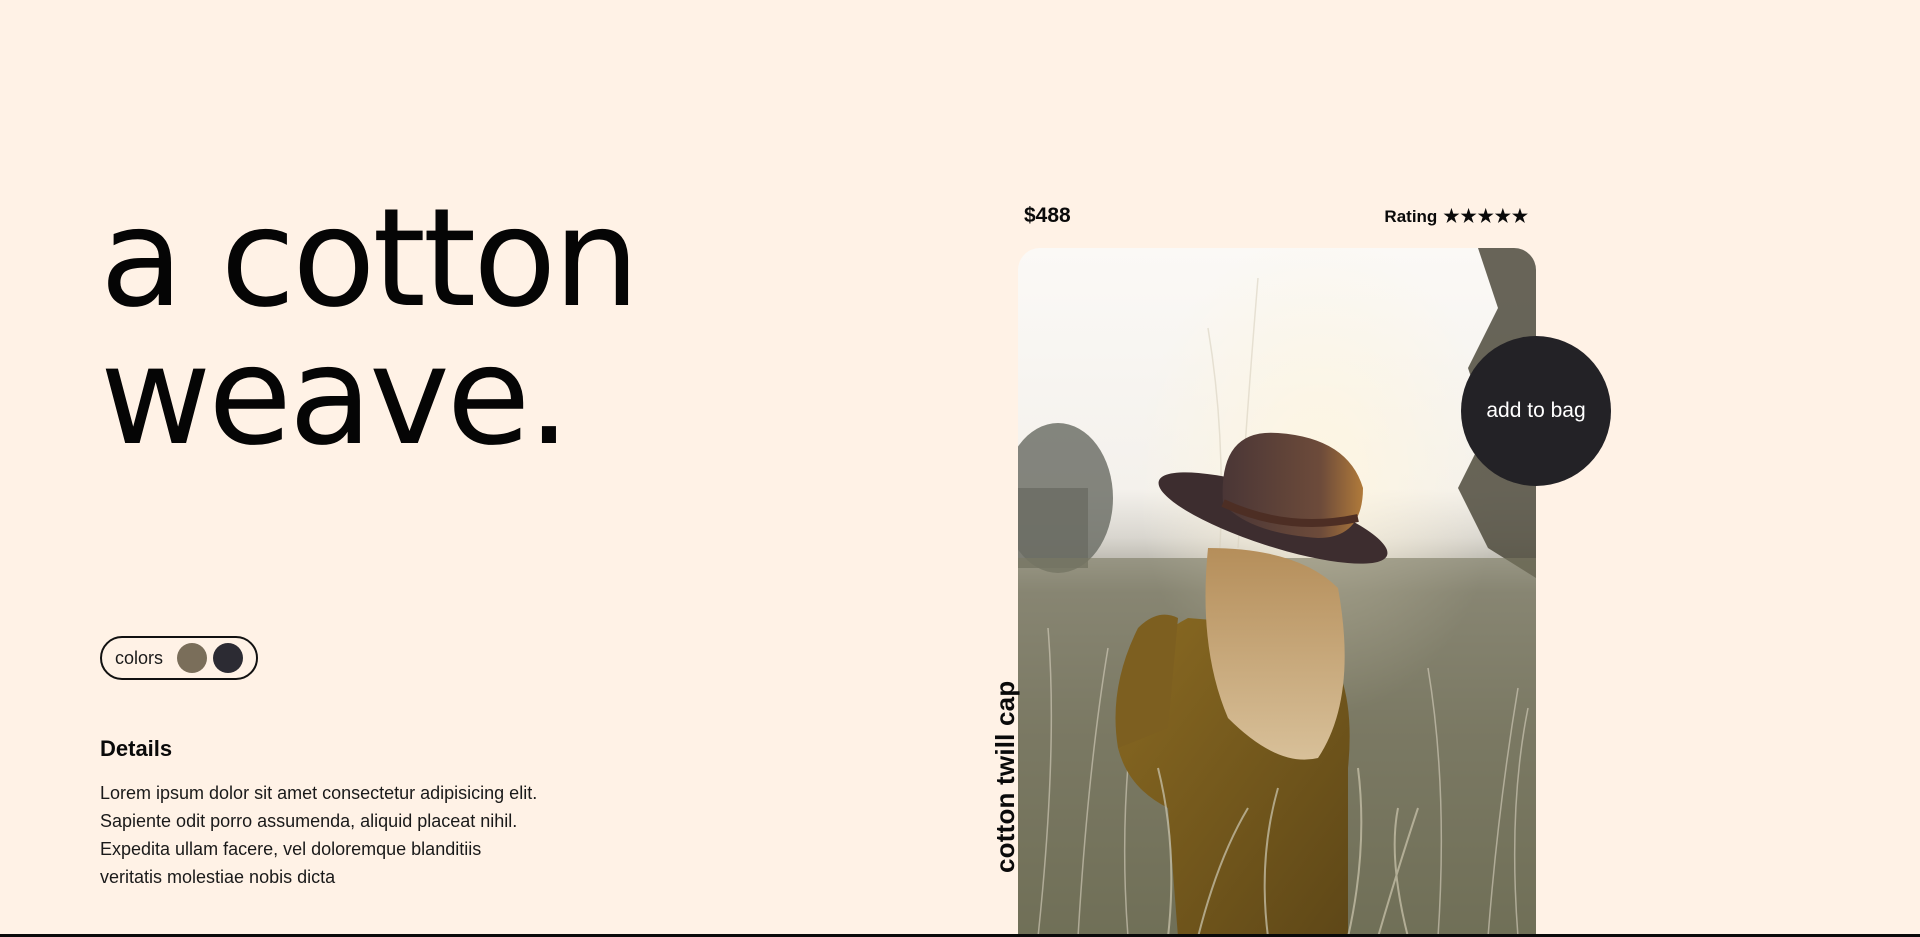 The width and height of the screenshot is (1920, 937). Describe the element at coordinates (228, 658) in the screenshot. I see `color-swatch-charcoal` at that location.